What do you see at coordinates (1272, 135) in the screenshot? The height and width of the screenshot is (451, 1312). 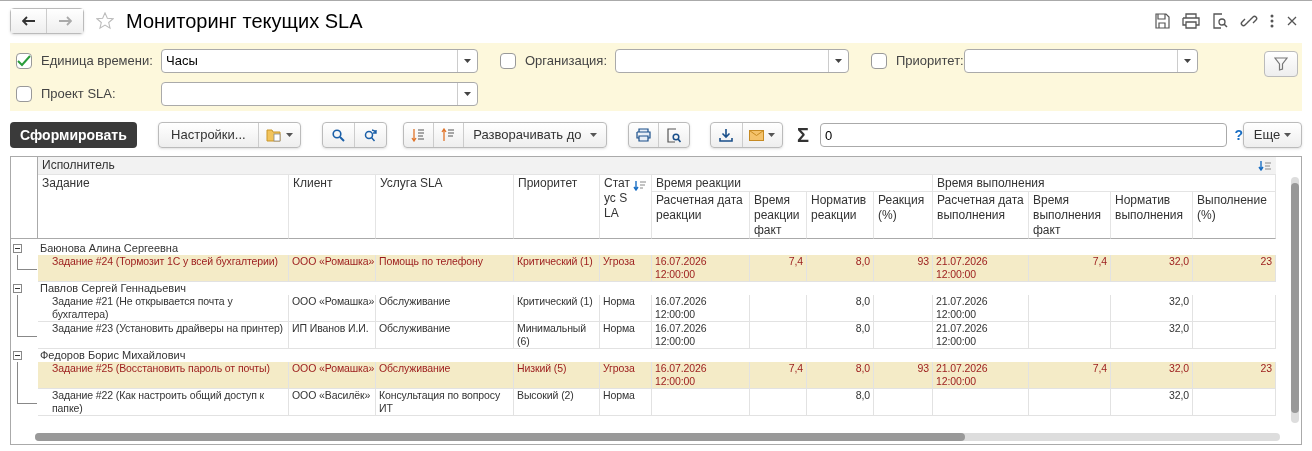 I see `more-button: Еще` at bounding box center [1272, 135].